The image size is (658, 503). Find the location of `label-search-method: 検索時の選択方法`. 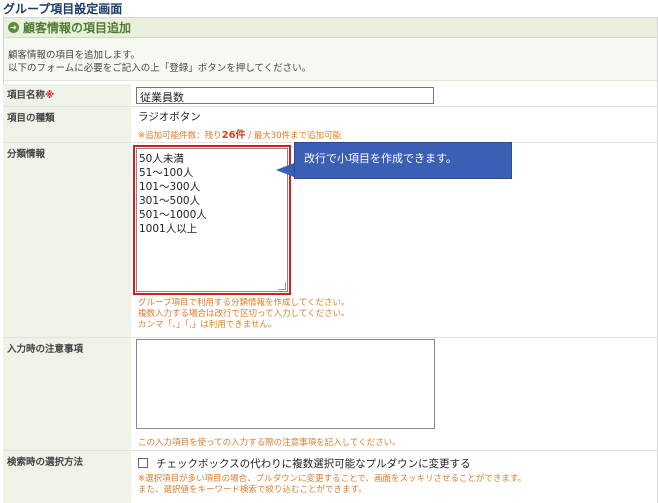

label-search-method: 検索時の選択方法 is located at coordinates (67, 477).